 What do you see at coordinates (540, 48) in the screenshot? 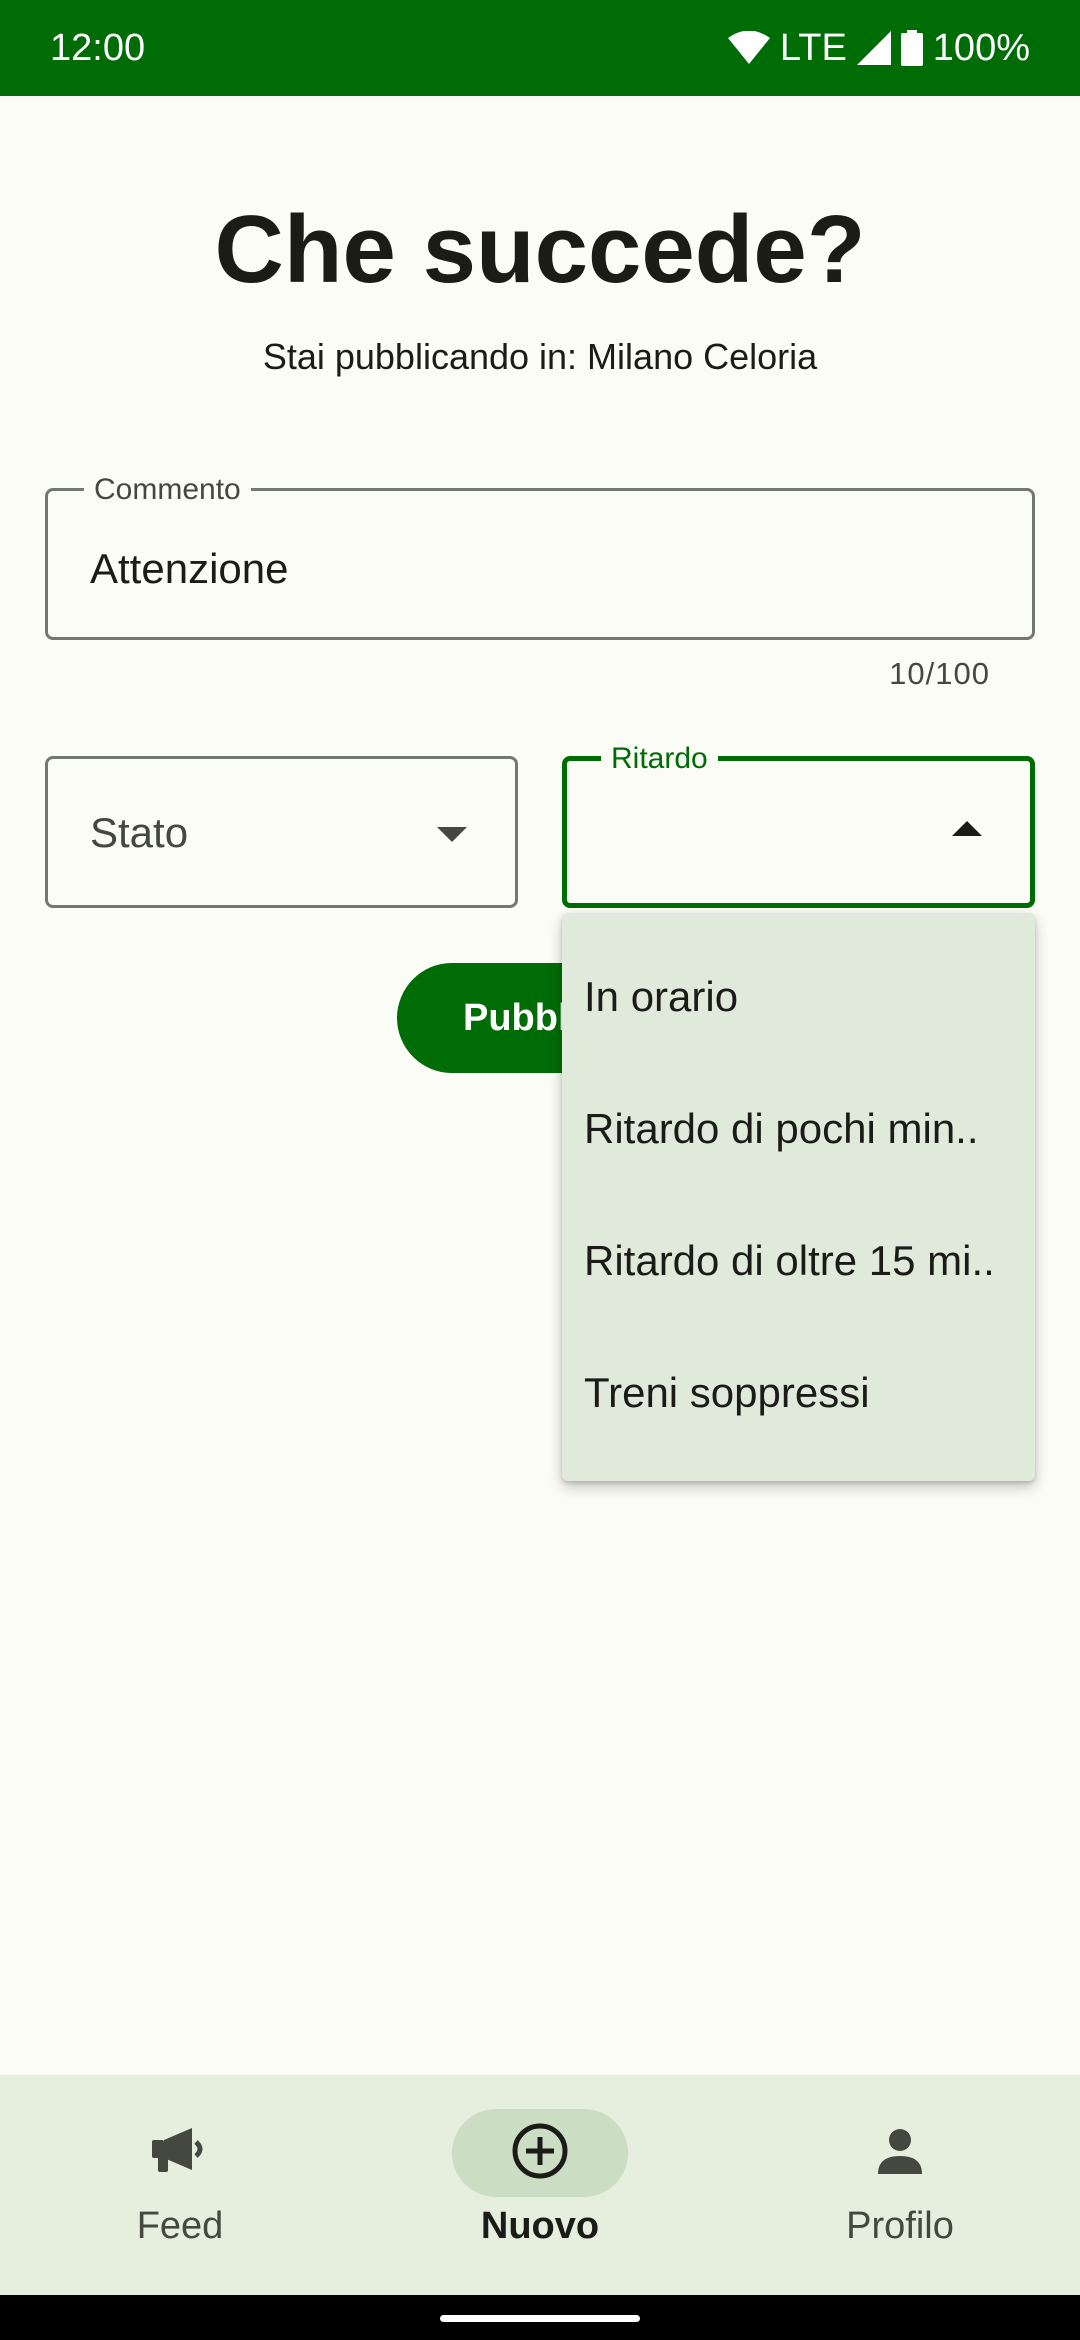
I see `status-bar: 12:00 LTE 100%` at bounding box center [540, 48].